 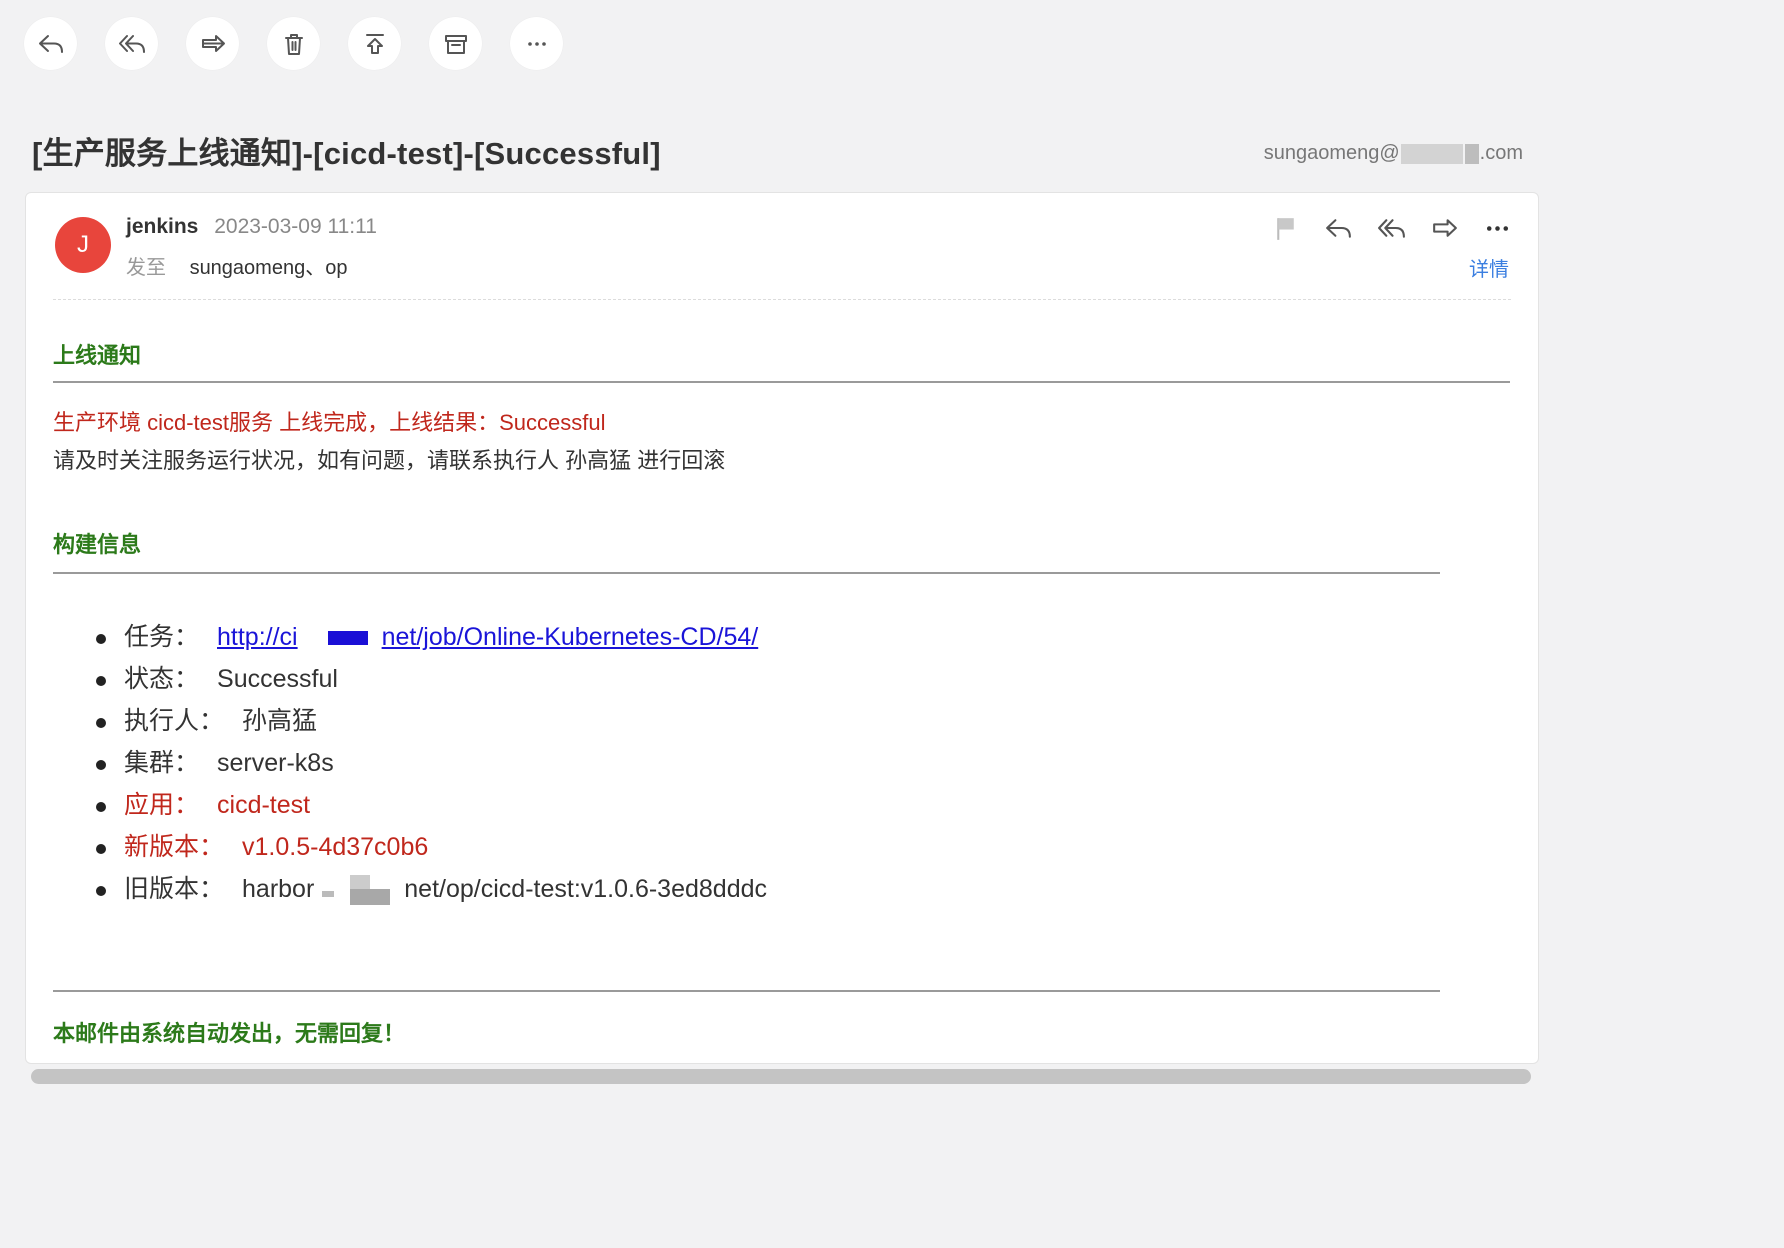 I want to click on email-subject: [生产服务上线通知]-[cicd-test]-[Successful], so click(x=346, y=153).